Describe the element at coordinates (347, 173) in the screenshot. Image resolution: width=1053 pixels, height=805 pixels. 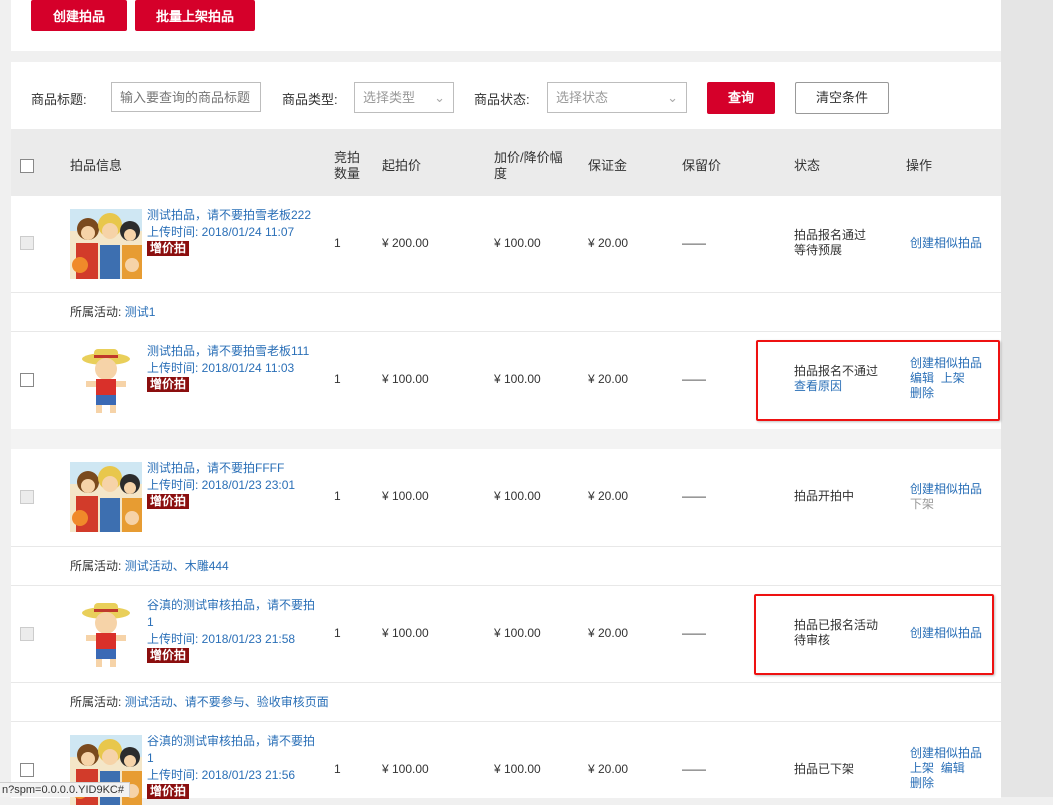
I see `header-bid-qty-line2: 数量` at that location.